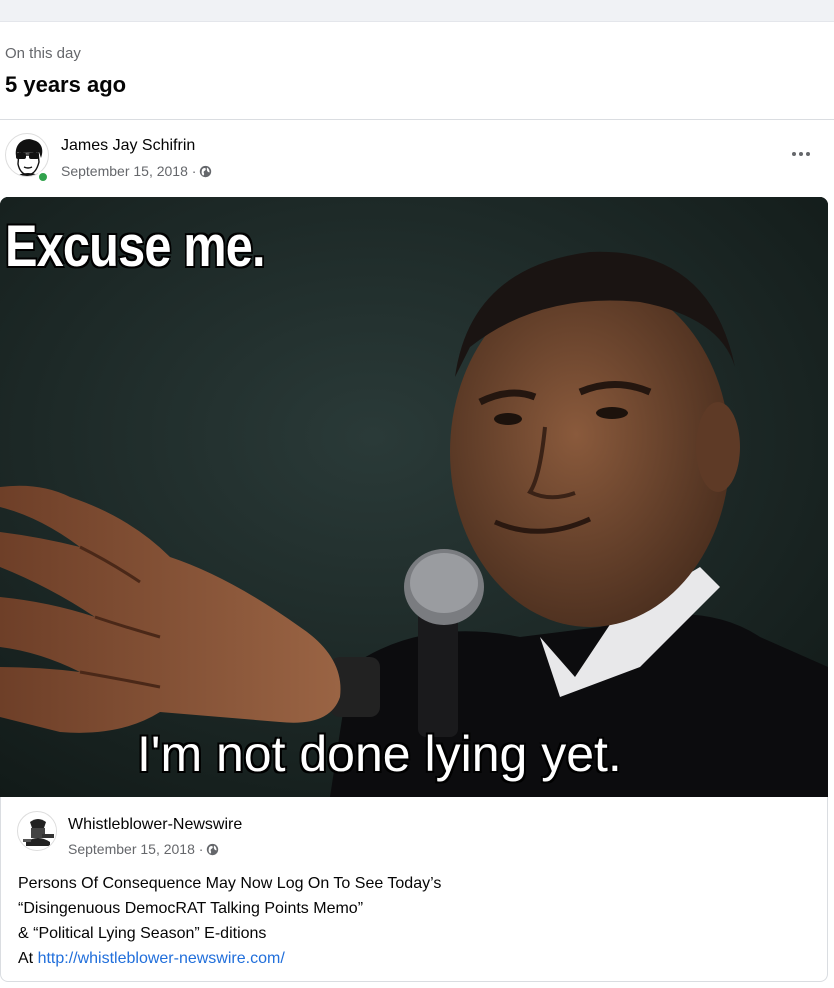 The image size is (834, 988). What do you see at coordinates (28, 958) in the screenshot?
I see `link-prefix: At` at bounding box center [28, 958].